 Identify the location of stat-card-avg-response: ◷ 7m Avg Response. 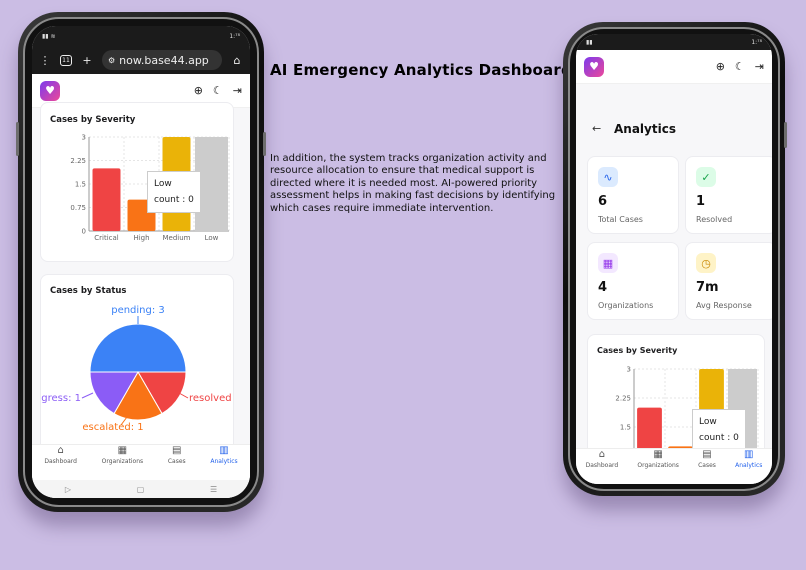
(728, 281).